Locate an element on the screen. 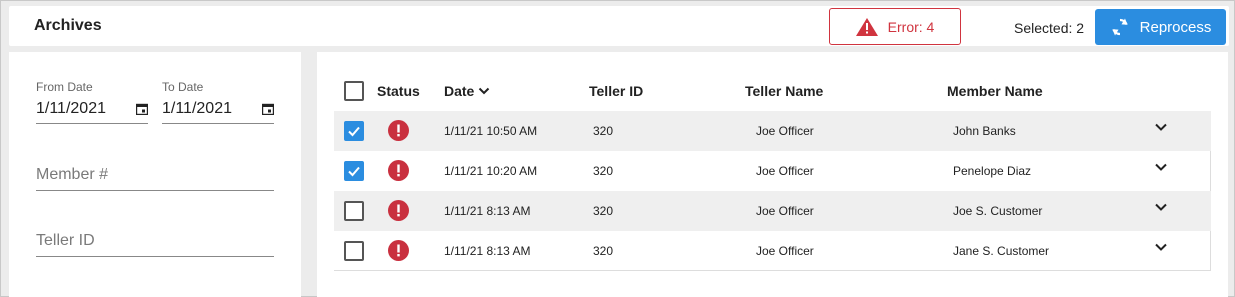 The height and width of the screenshot is (297, 1235). page-title: Archives is located at coordinates (68, 25).